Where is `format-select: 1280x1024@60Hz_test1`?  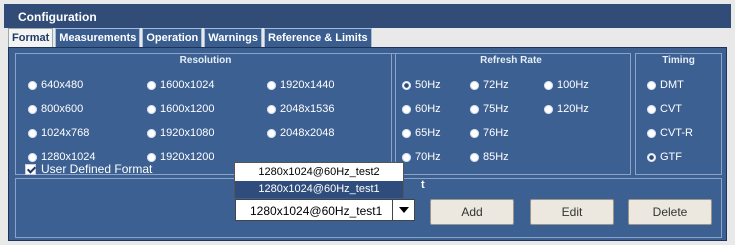
format-select: 1280x1024@60Hz_test1 is located at coordinates (325, 210).